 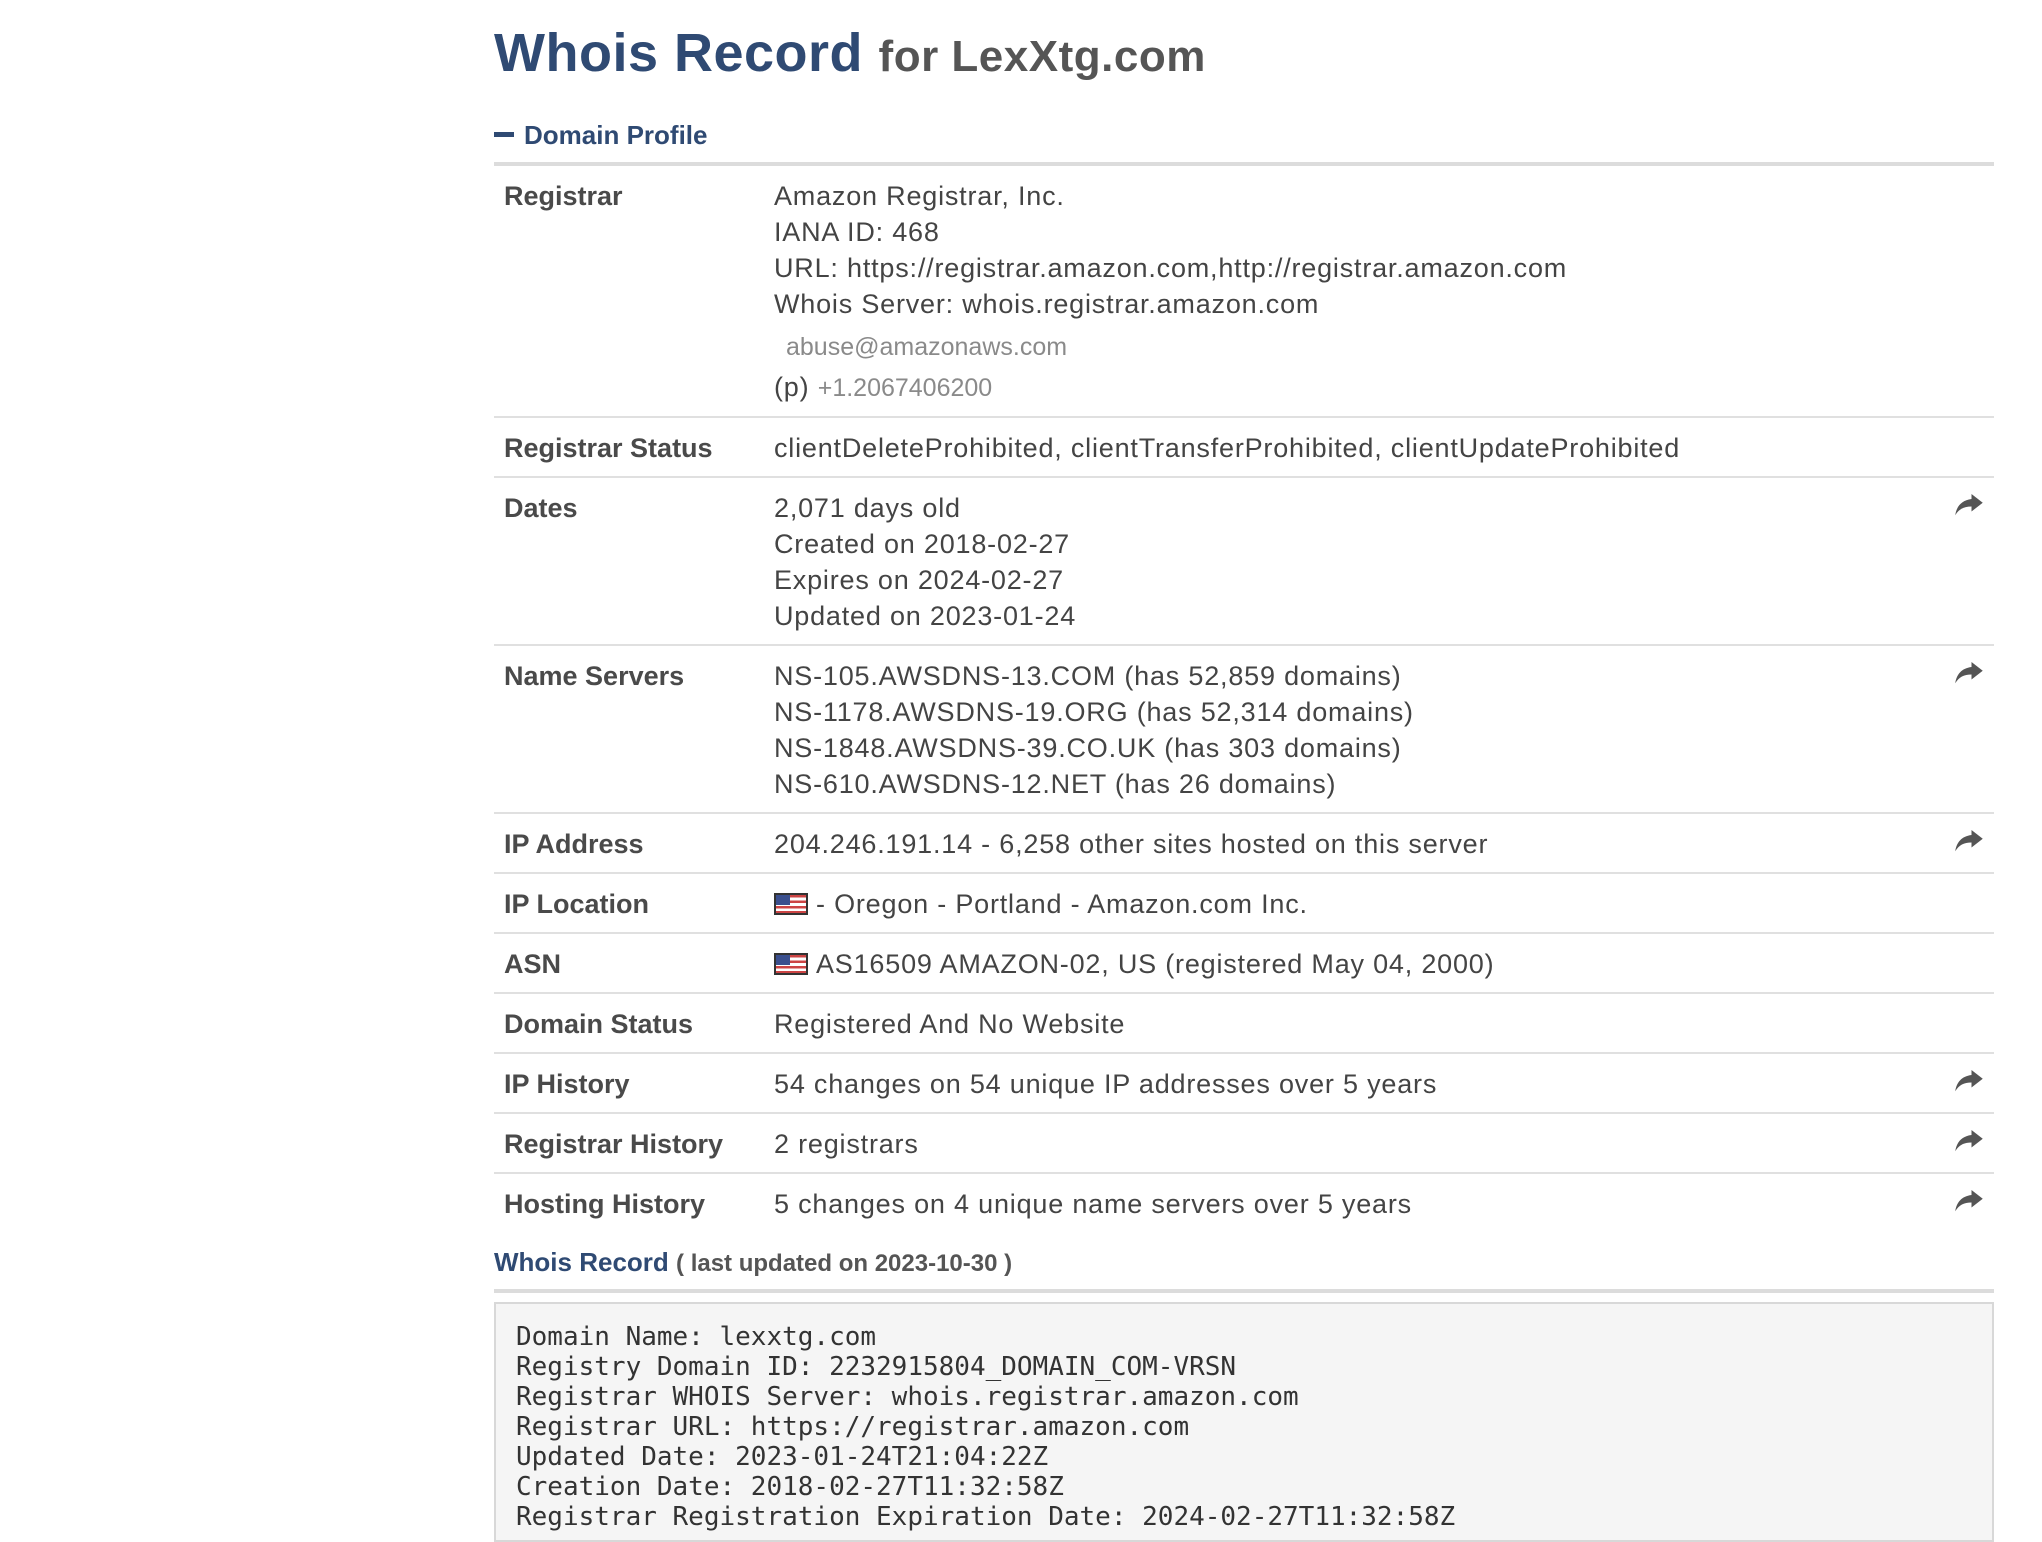 I want to click on row-domain-status: Domain Status Registered And No Website, so click(x=1244, y=1023).